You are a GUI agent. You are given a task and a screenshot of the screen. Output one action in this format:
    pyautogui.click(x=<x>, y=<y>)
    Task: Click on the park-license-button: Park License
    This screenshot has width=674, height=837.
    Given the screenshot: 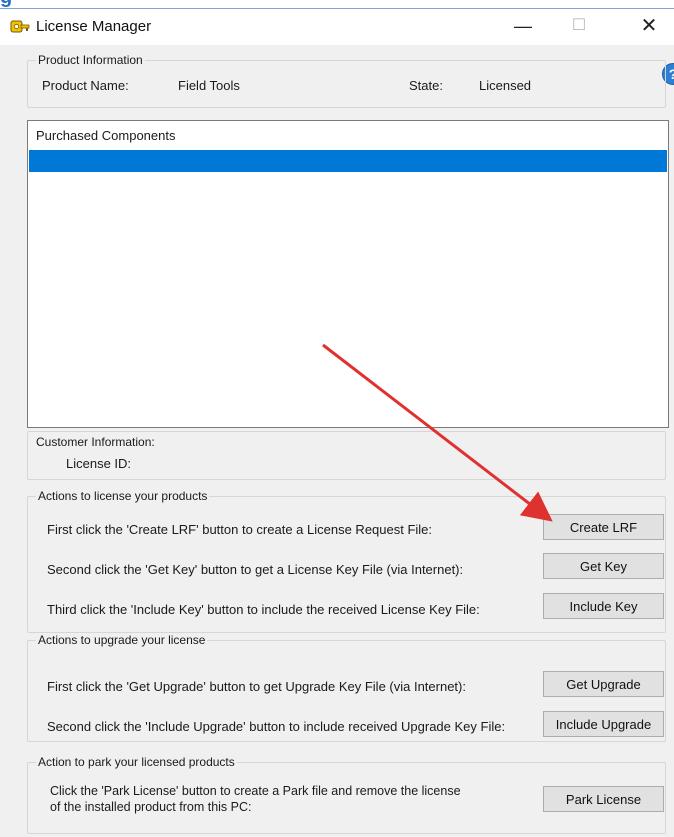 What is the action you would take?
    pyautogui.click(x=603, y=799)
    